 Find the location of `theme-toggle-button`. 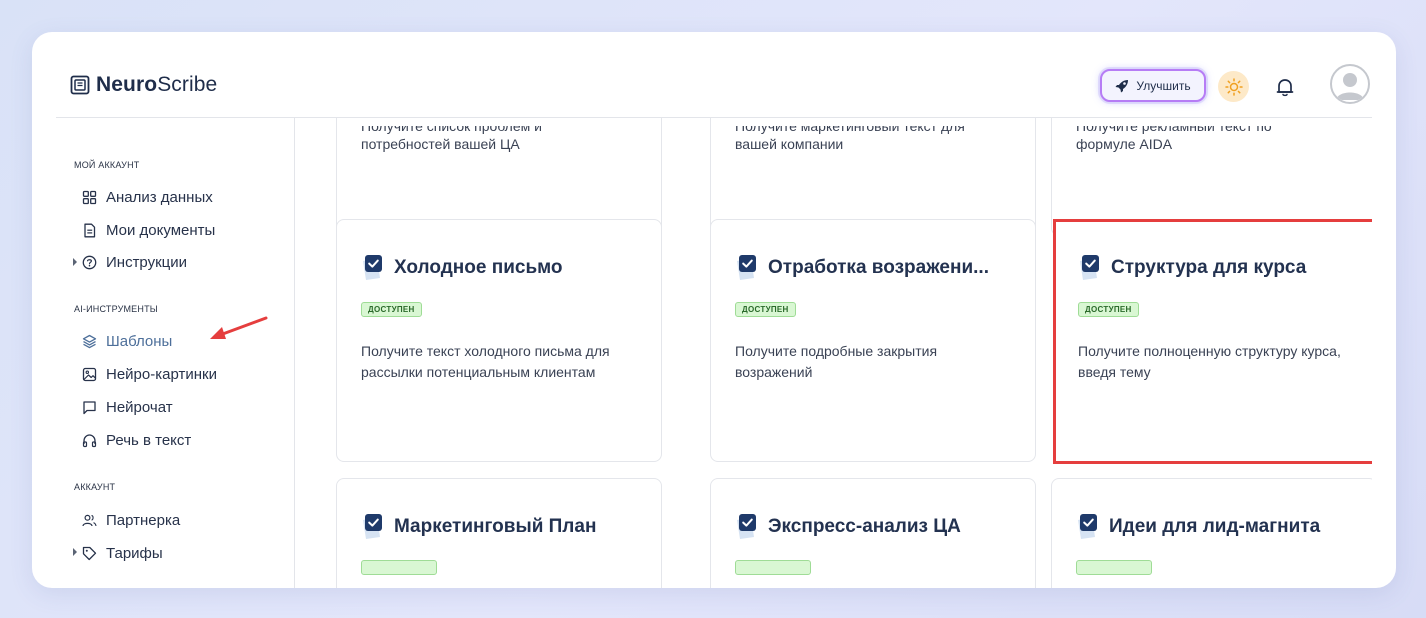

theme-toggle-button is located at coordinates (1233, 86).